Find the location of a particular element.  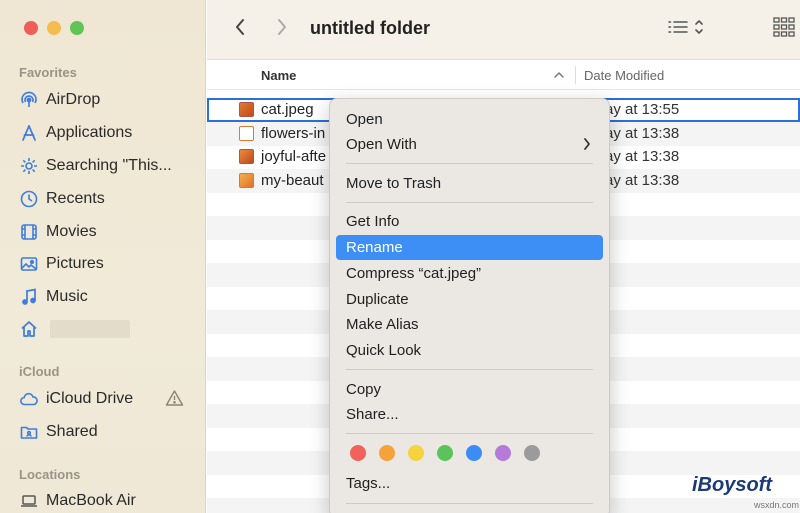

menu-item-copy: Copy is located at coordinates (469, 389).